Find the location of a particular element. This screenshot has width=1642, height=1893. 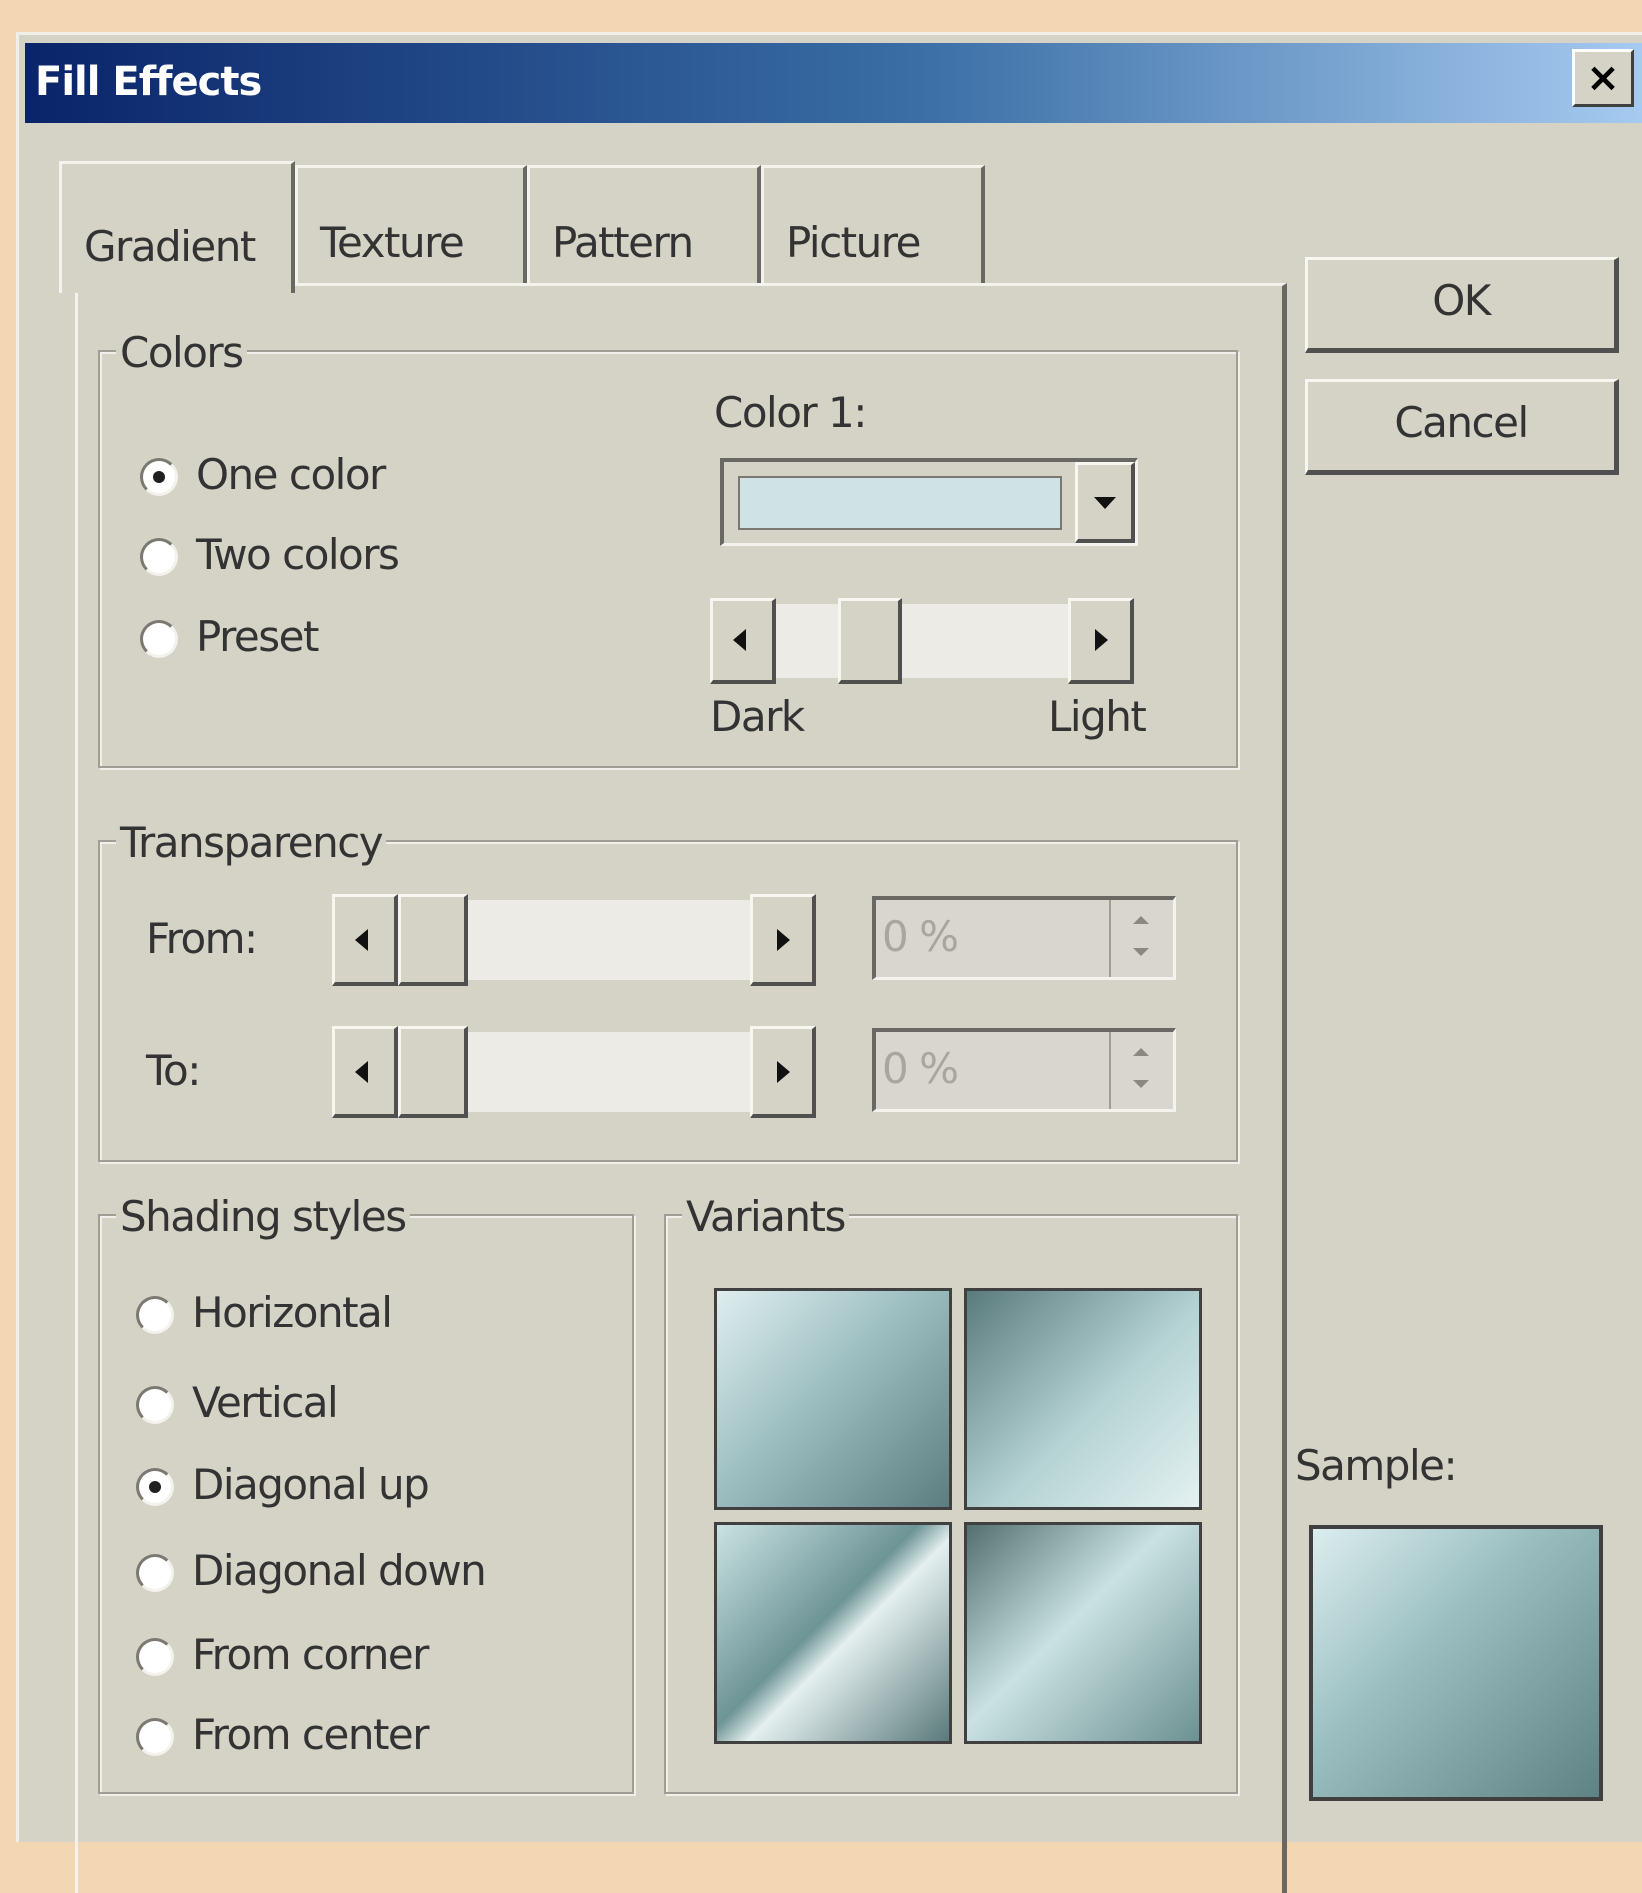

to-label: To: is located at coordinates (173, 1070).